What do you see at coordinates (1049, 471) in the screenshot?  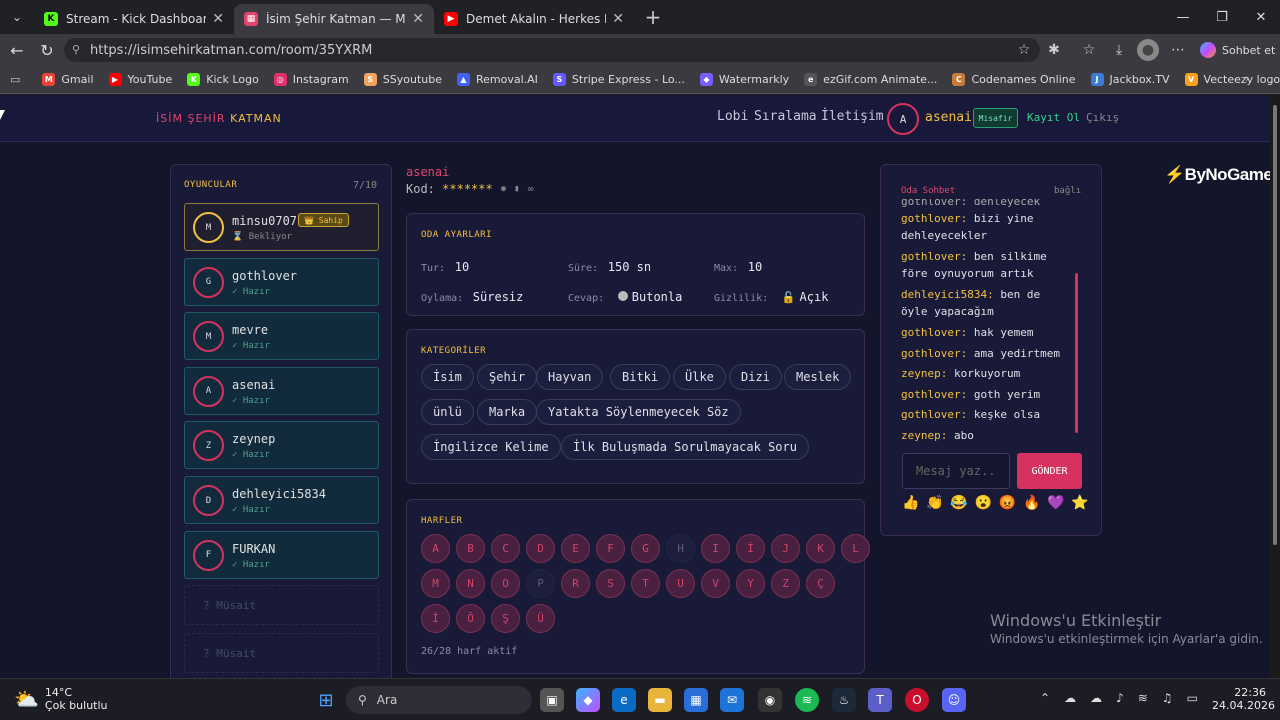 I see `send-button: GÖNDER` at bounding box center [1049, 471].